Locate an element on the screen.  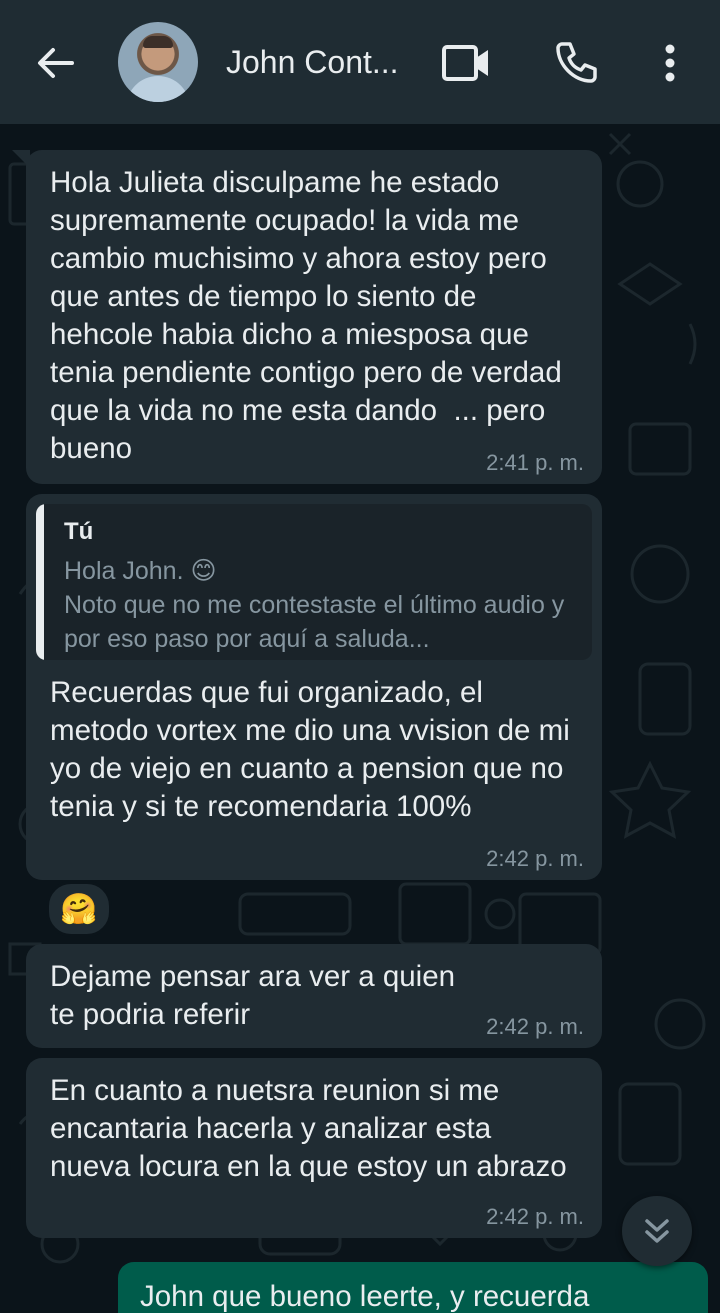
scroll-to-bottom-button is located at coordinates (657, 1231).